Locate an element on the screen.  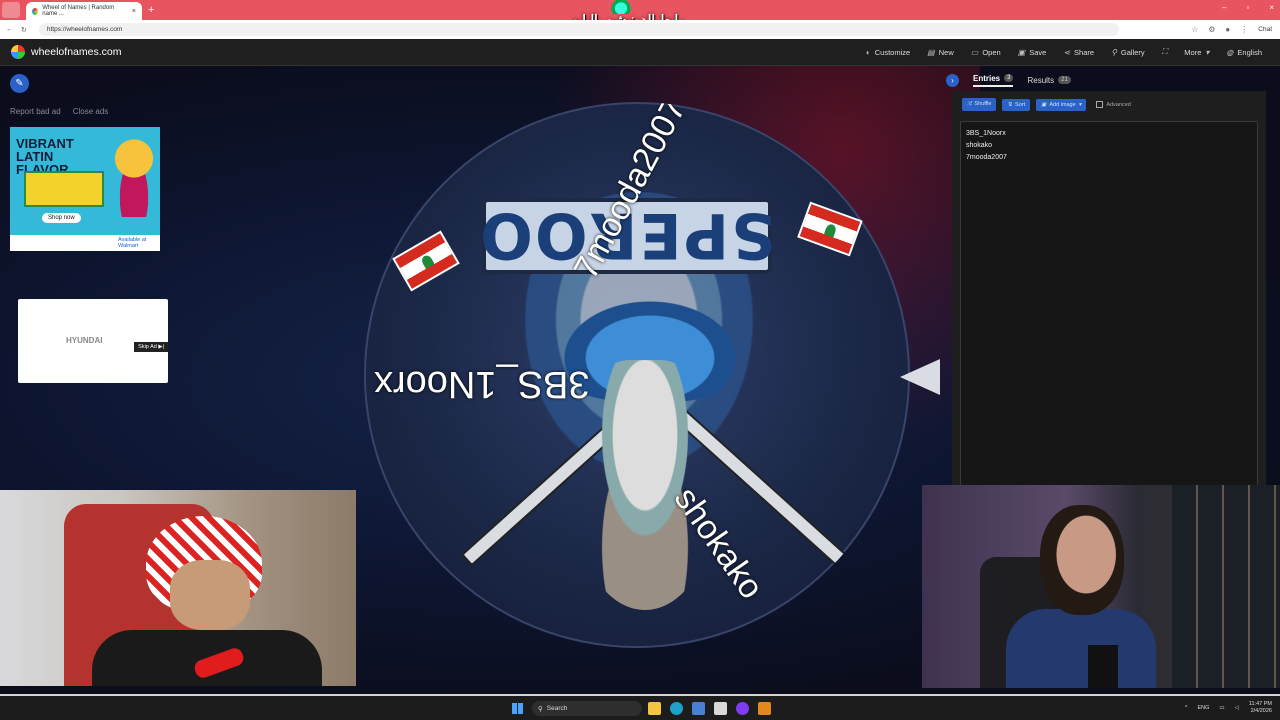
maximize-button: ▫ is located at coordinates (1247, 7).